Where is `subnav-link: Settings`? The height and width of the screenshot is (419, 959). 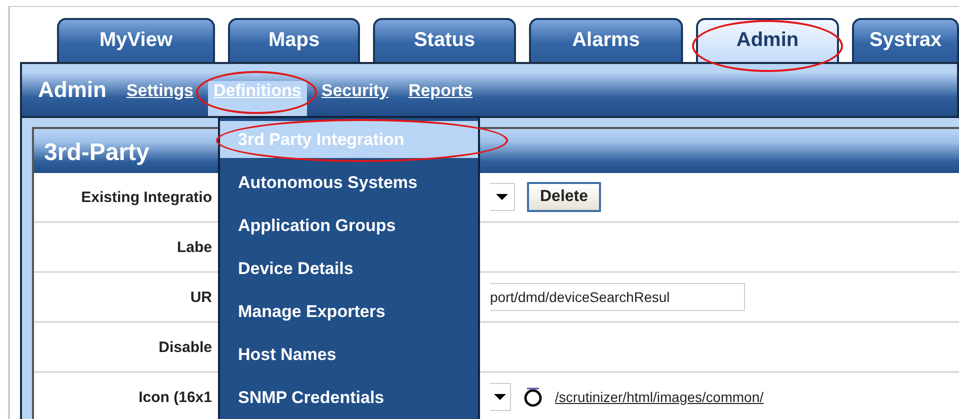
subnav-link: Settings is located at coordinates (160, 98).